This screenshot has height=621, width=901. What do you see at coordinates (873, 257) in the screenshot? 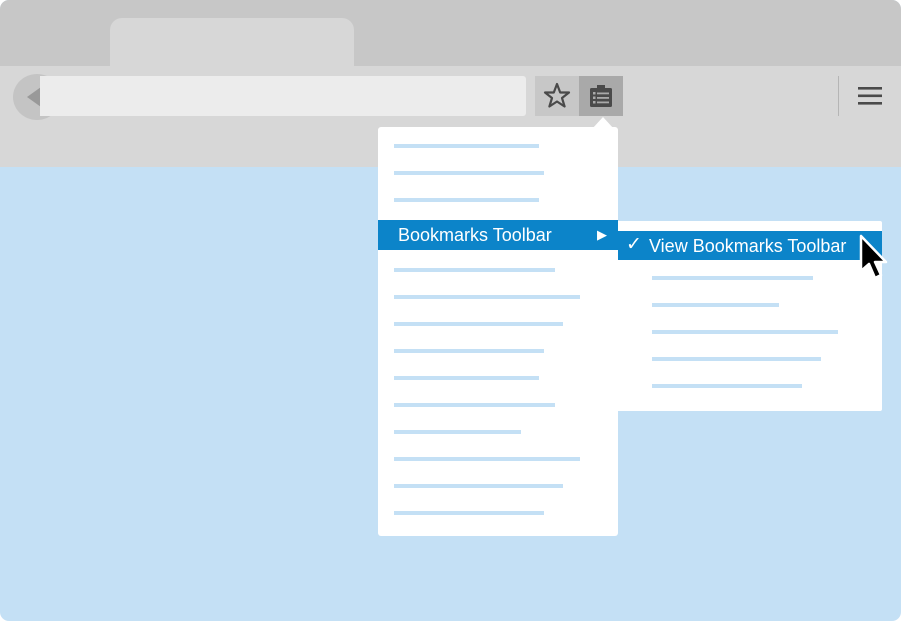
I see `mouse-pointer-icon` at bounding box center [873, 257].